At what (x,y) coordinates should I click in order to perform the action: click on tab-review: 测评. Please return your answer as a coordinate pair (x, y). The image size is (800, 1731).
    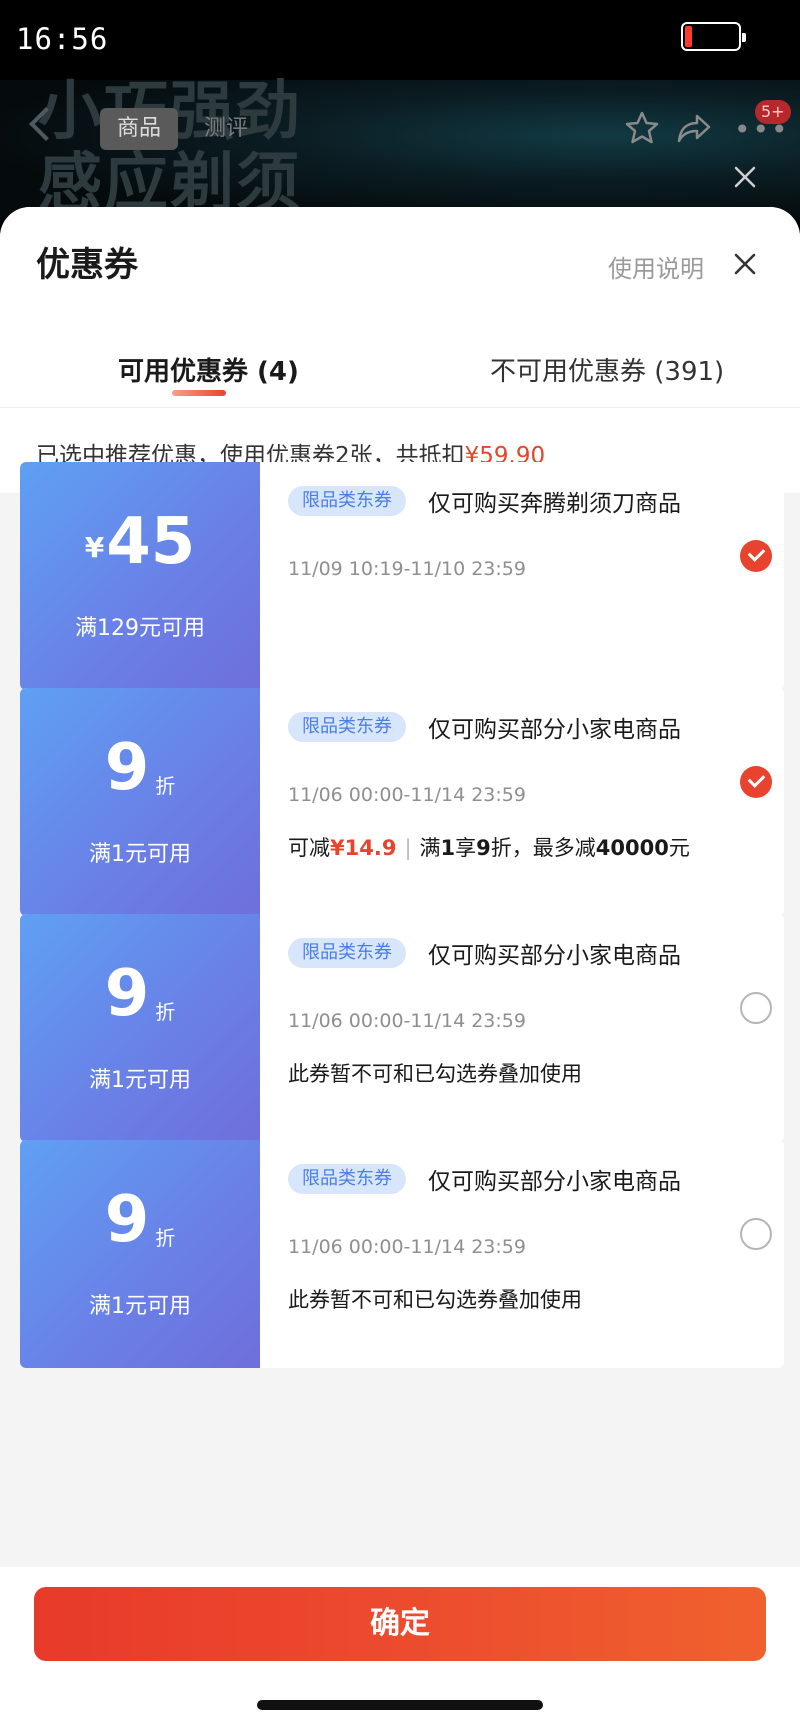
    Looking at the image, I should click on (226, 129).